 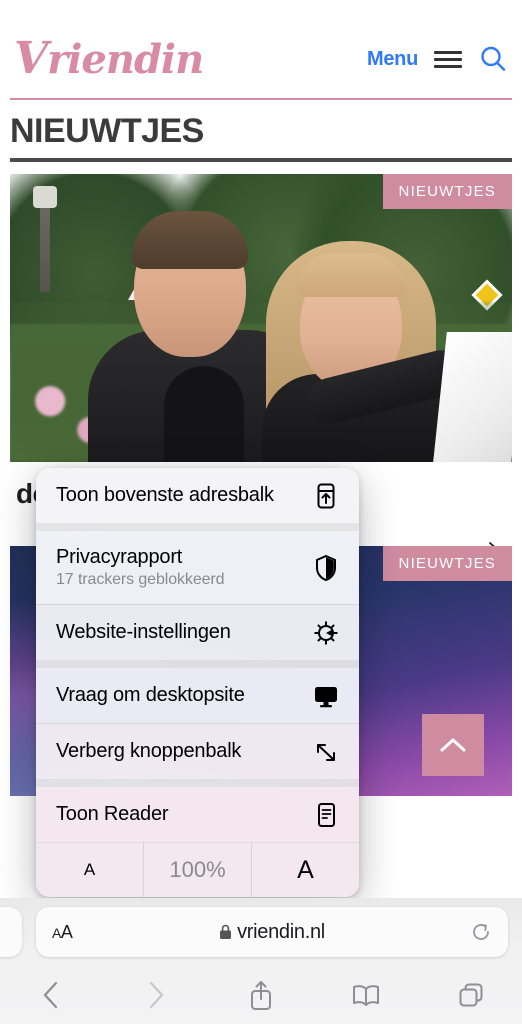 What do you see at coordinates (326, 752) in the screenshot?
I see `expand-diagonal-icon` at bounding box center [326, 752].